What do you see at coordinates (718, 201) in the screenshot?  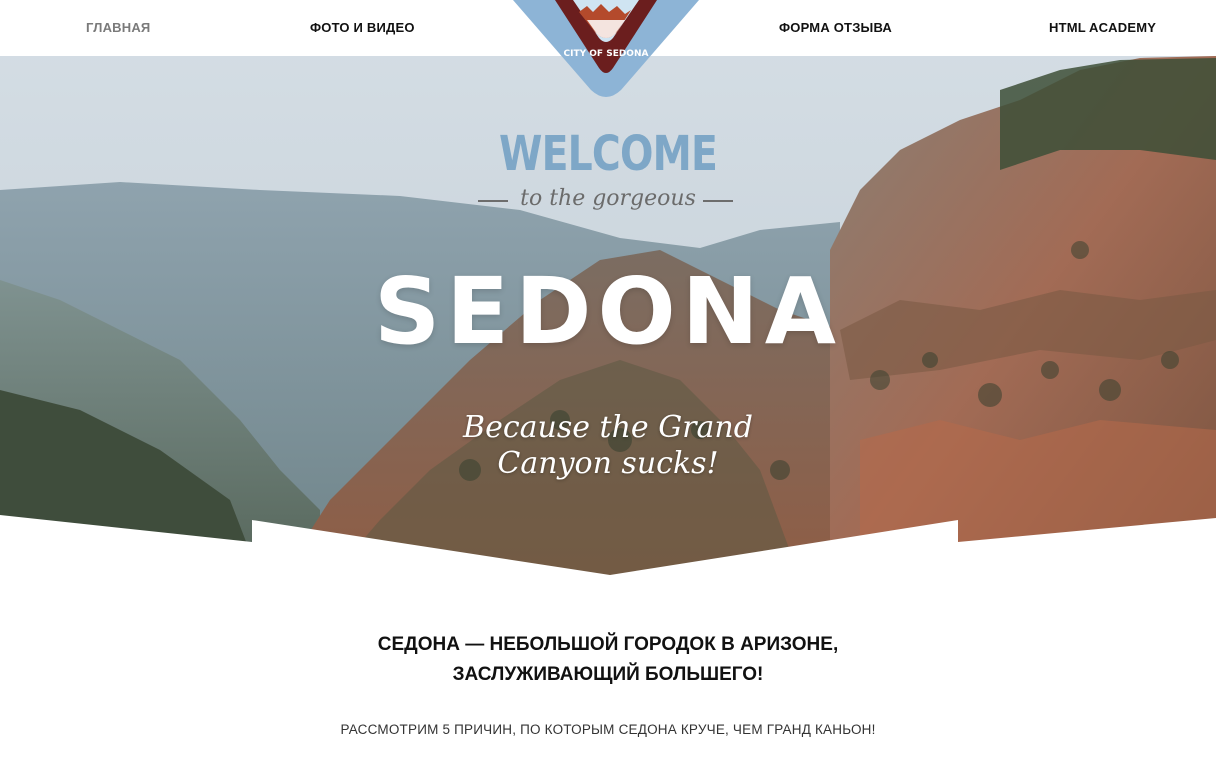 I see `right-dash` at bounding box center [718, 201].